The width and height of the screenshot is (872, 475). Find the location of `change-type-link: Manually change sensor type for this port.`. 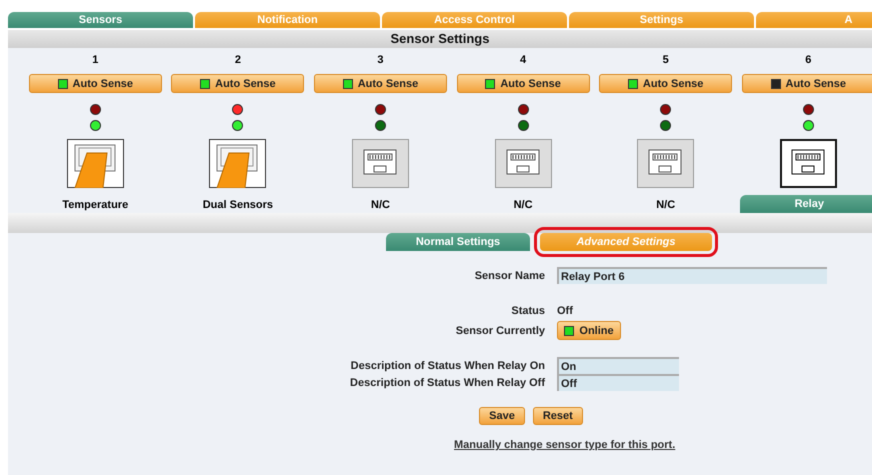

change-type-link: Manually change sensor type for this port. is located at coordinates (565, 445).